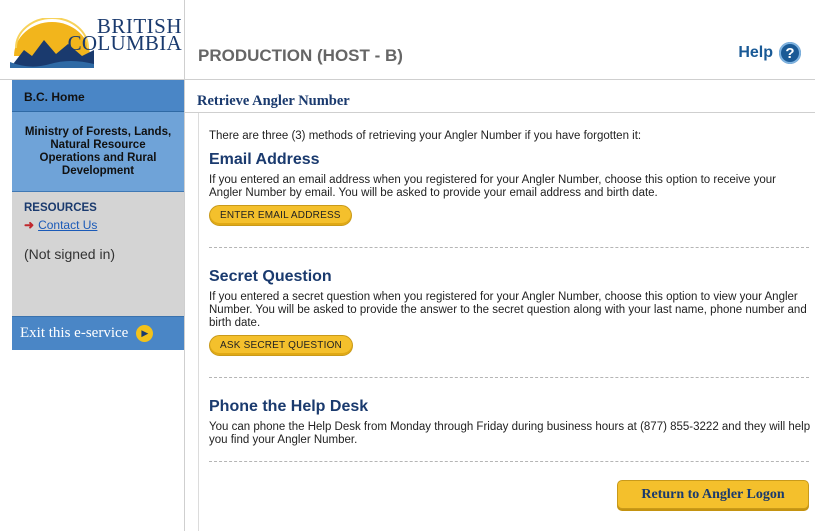  What do you see at coordinates (300, 55) in the screenshot?
I see `environment-title: PRODUCTION (HOST - B)` at bounding box center [300, 55].